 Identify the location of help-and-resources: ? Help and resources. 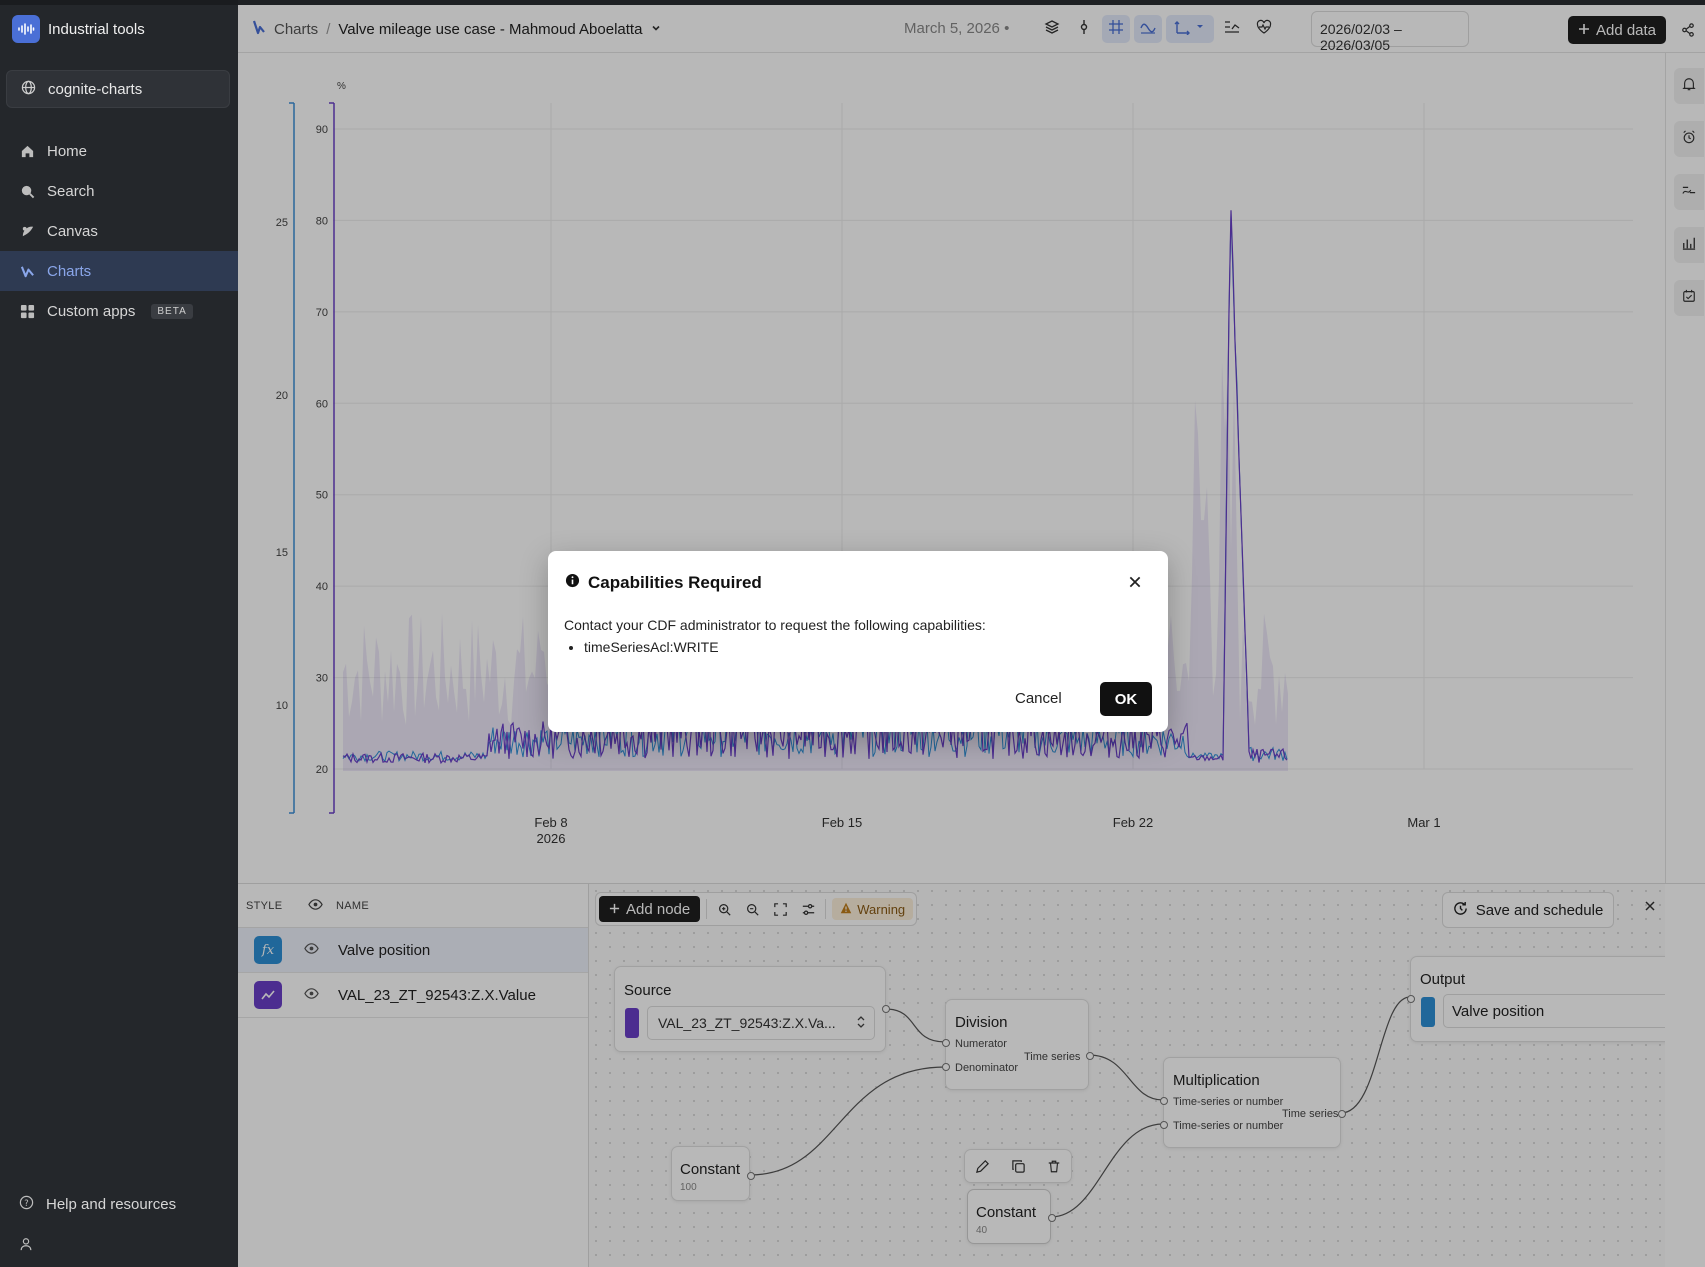
(97, 1204).